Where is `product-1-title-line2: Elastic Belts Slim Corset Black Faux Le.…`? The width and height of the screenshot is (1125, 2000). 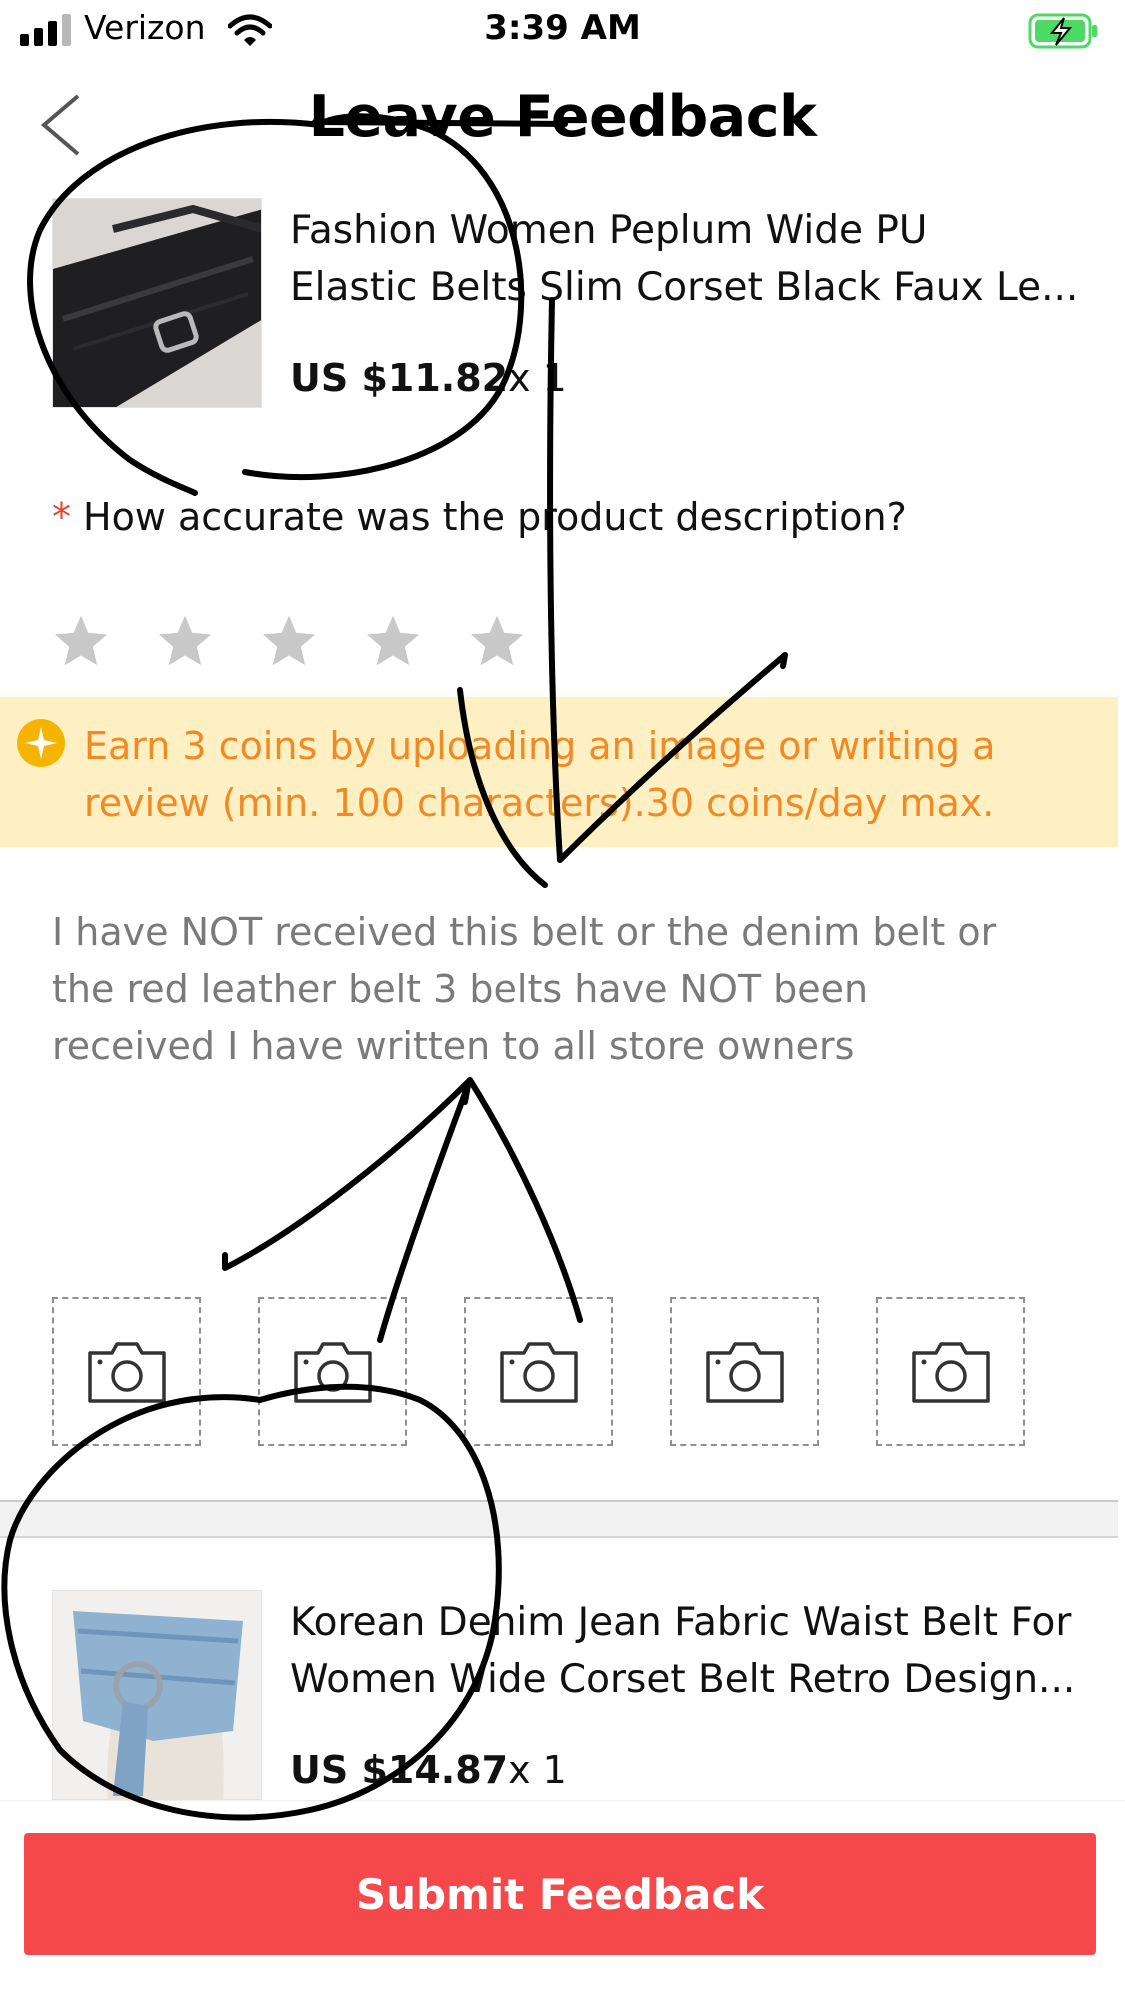
product-1-title-line2: Elastic Belts Slim Corset Black Faux Le.… is located at coordinates (684, 287).